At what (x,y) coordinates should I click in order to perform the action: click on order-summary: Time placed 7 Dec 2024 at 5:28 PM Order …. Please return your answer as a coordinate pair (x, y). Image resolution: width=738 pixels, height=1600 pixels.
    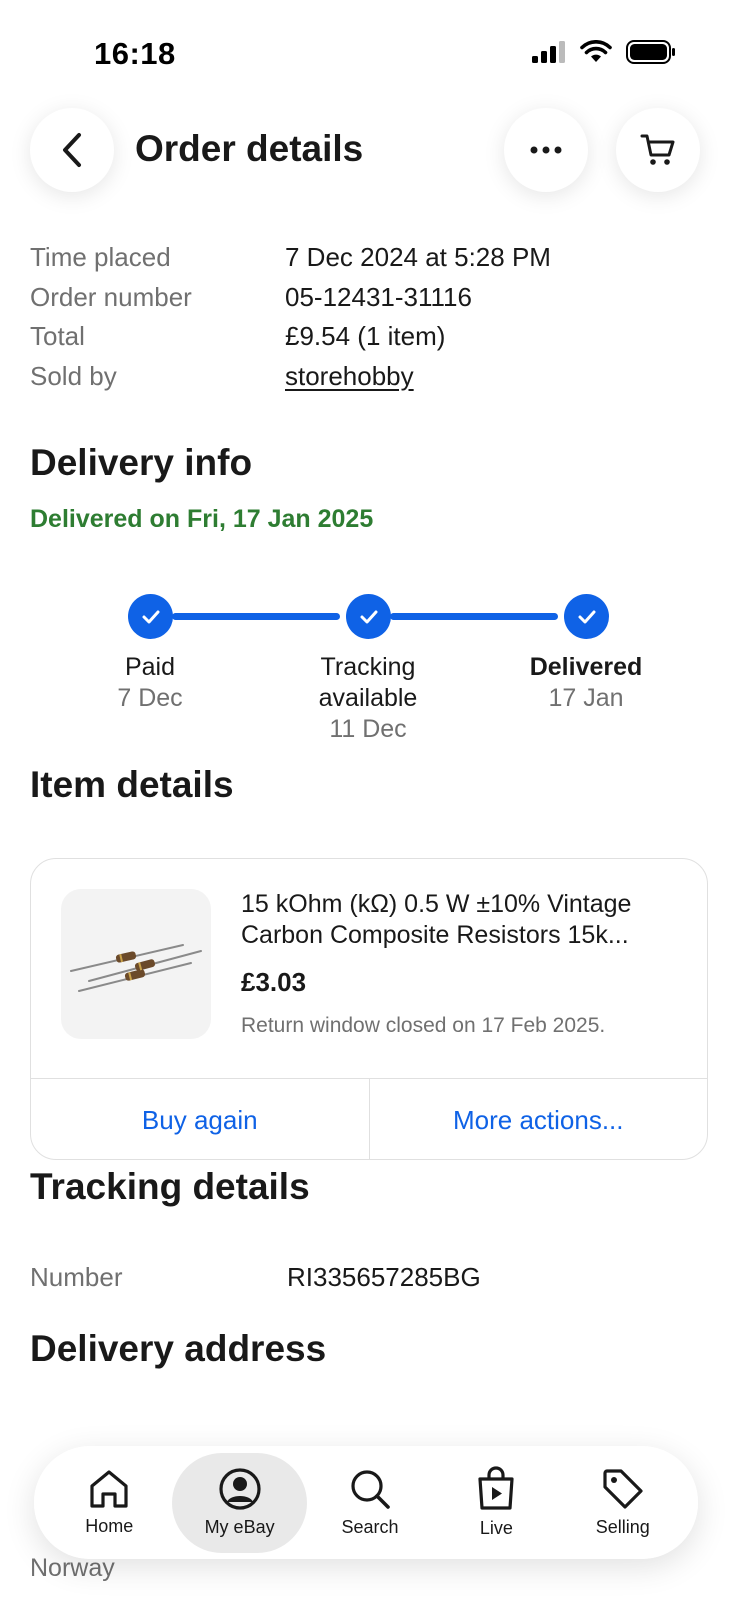
    Looking at the image, I should click on (370, 317).